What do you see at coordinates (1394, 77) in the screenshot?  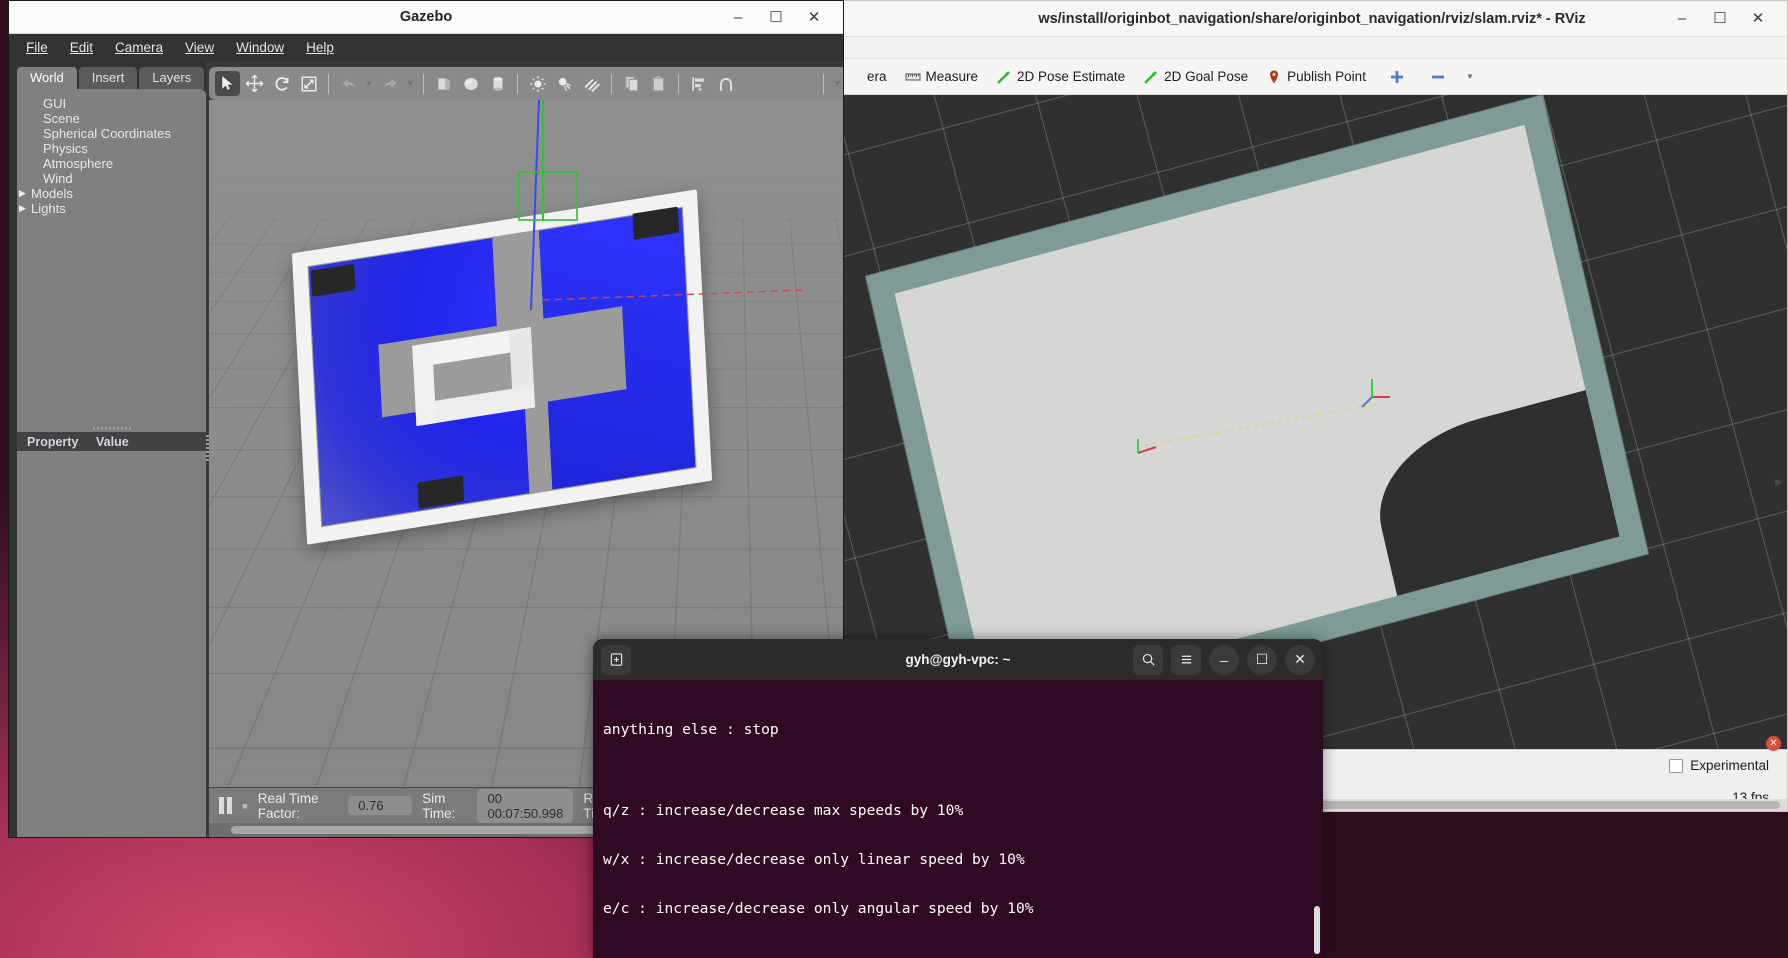 I see `rviz-tool-add` at bounding box center [1394, 77].